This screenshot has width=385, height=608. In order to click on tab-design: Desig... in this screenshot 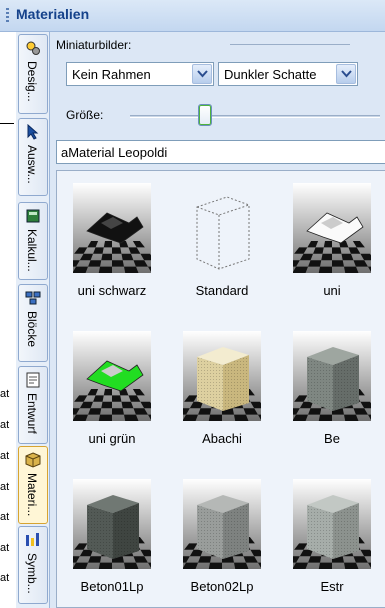, I will do `click(33, 74)`.